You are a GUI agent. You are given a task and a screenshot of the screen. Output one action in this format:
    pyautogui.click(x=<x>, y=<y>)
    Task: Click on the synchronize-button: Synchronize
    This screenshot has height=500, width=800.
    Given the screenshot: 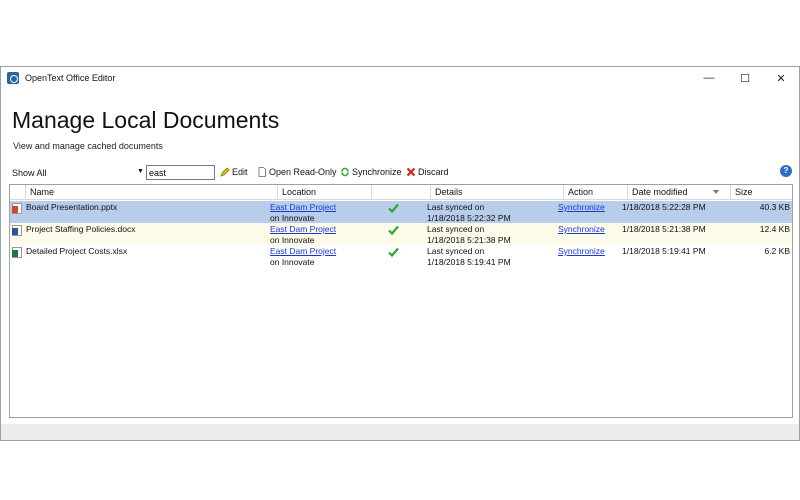 What is the action you would take?
    pyautogui.click(x=371, y=172)
    